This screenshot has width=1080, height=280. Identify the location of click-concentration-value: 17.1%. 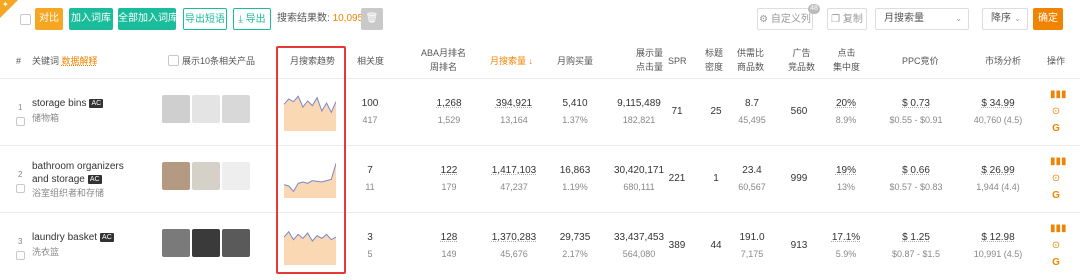
(846, 238).